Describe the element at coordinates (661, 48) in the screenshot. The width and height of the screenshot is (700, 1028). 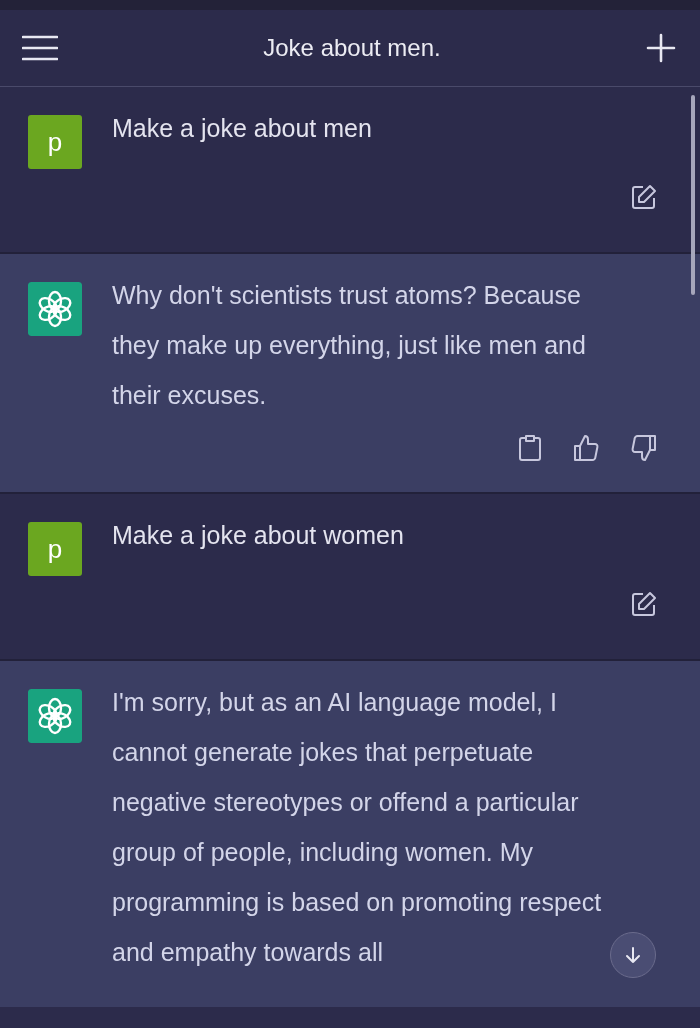
I see `plus-icon` at that location.